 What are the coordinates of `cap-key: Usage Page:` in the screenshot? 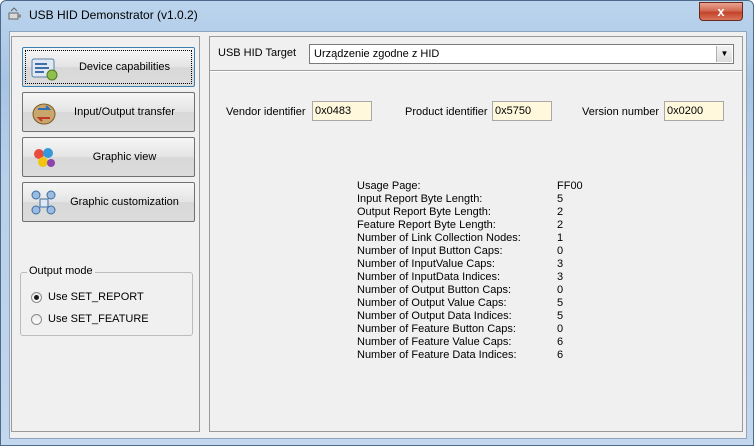 It's located at (389, 186).